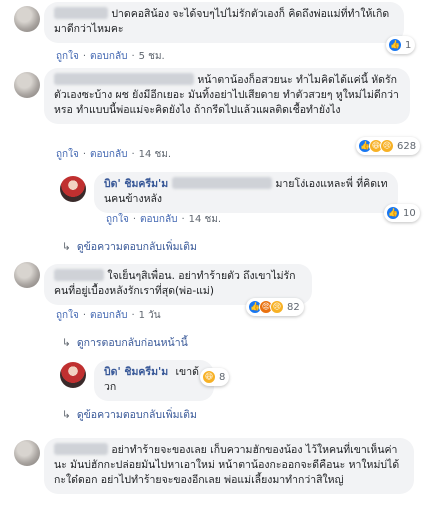  Describe the element at coordinates (155, 154) in the screenshot. I see `comment-time: 14 ชม.` at that location.